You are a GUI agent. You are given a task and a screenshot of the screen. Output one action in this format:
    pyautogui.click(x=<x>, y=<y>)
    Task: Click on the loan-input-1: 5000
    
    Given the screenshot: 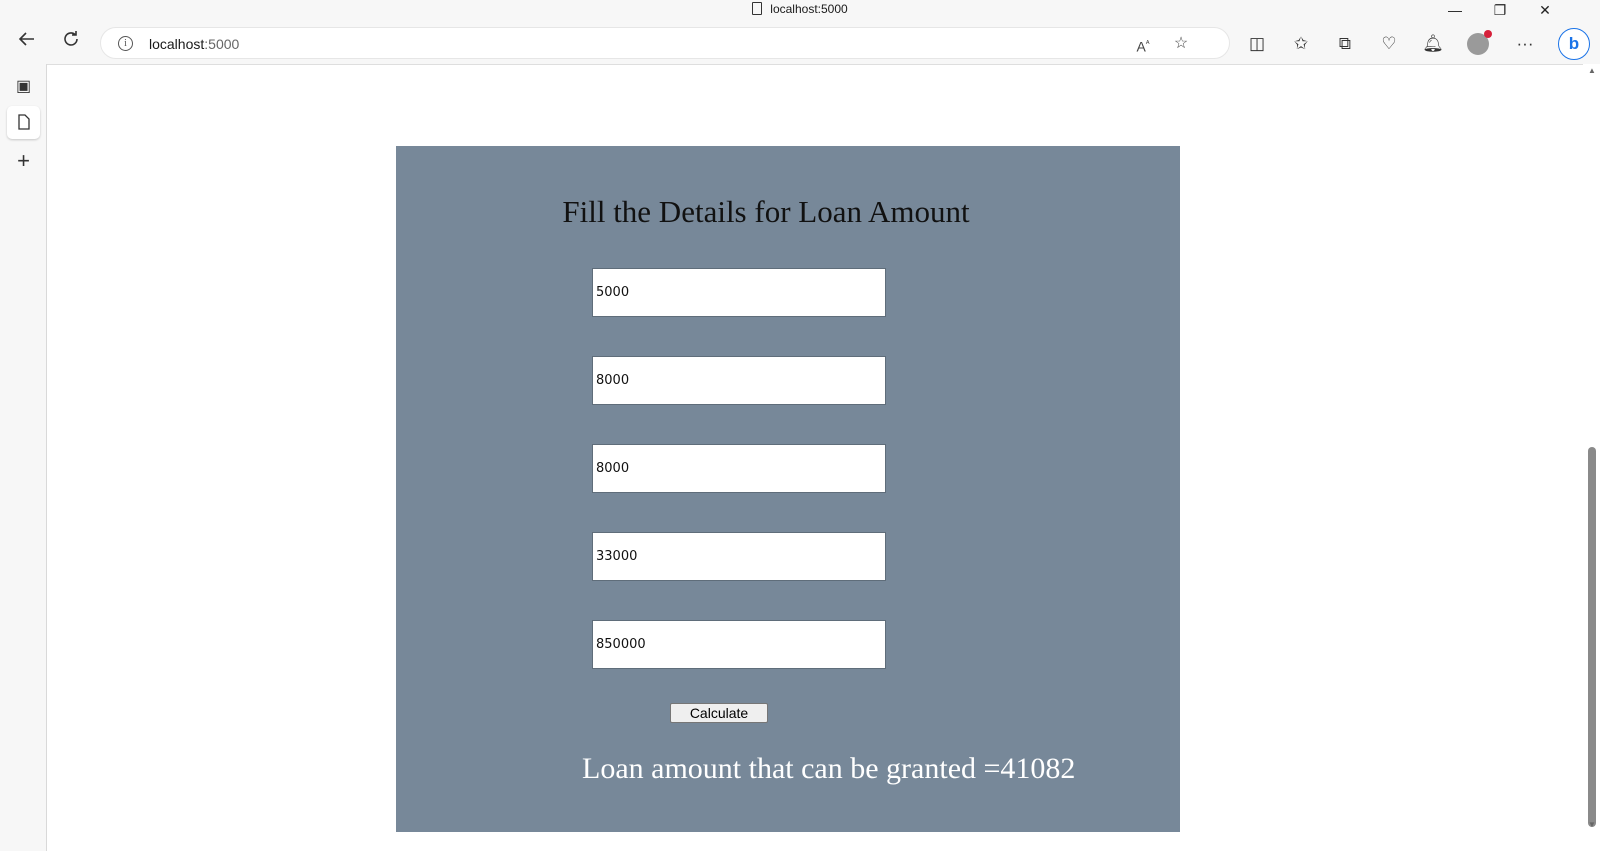 What is the action you would take?
    pyautogui.click(x=739, y=292)
    